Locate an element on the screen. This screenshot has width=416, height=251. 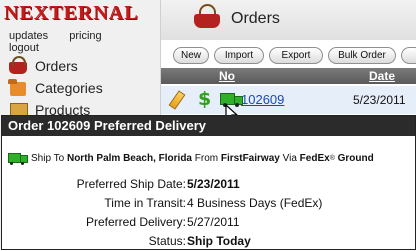
sidebar-item-categories: Categories is located at coordinates (80, 88).